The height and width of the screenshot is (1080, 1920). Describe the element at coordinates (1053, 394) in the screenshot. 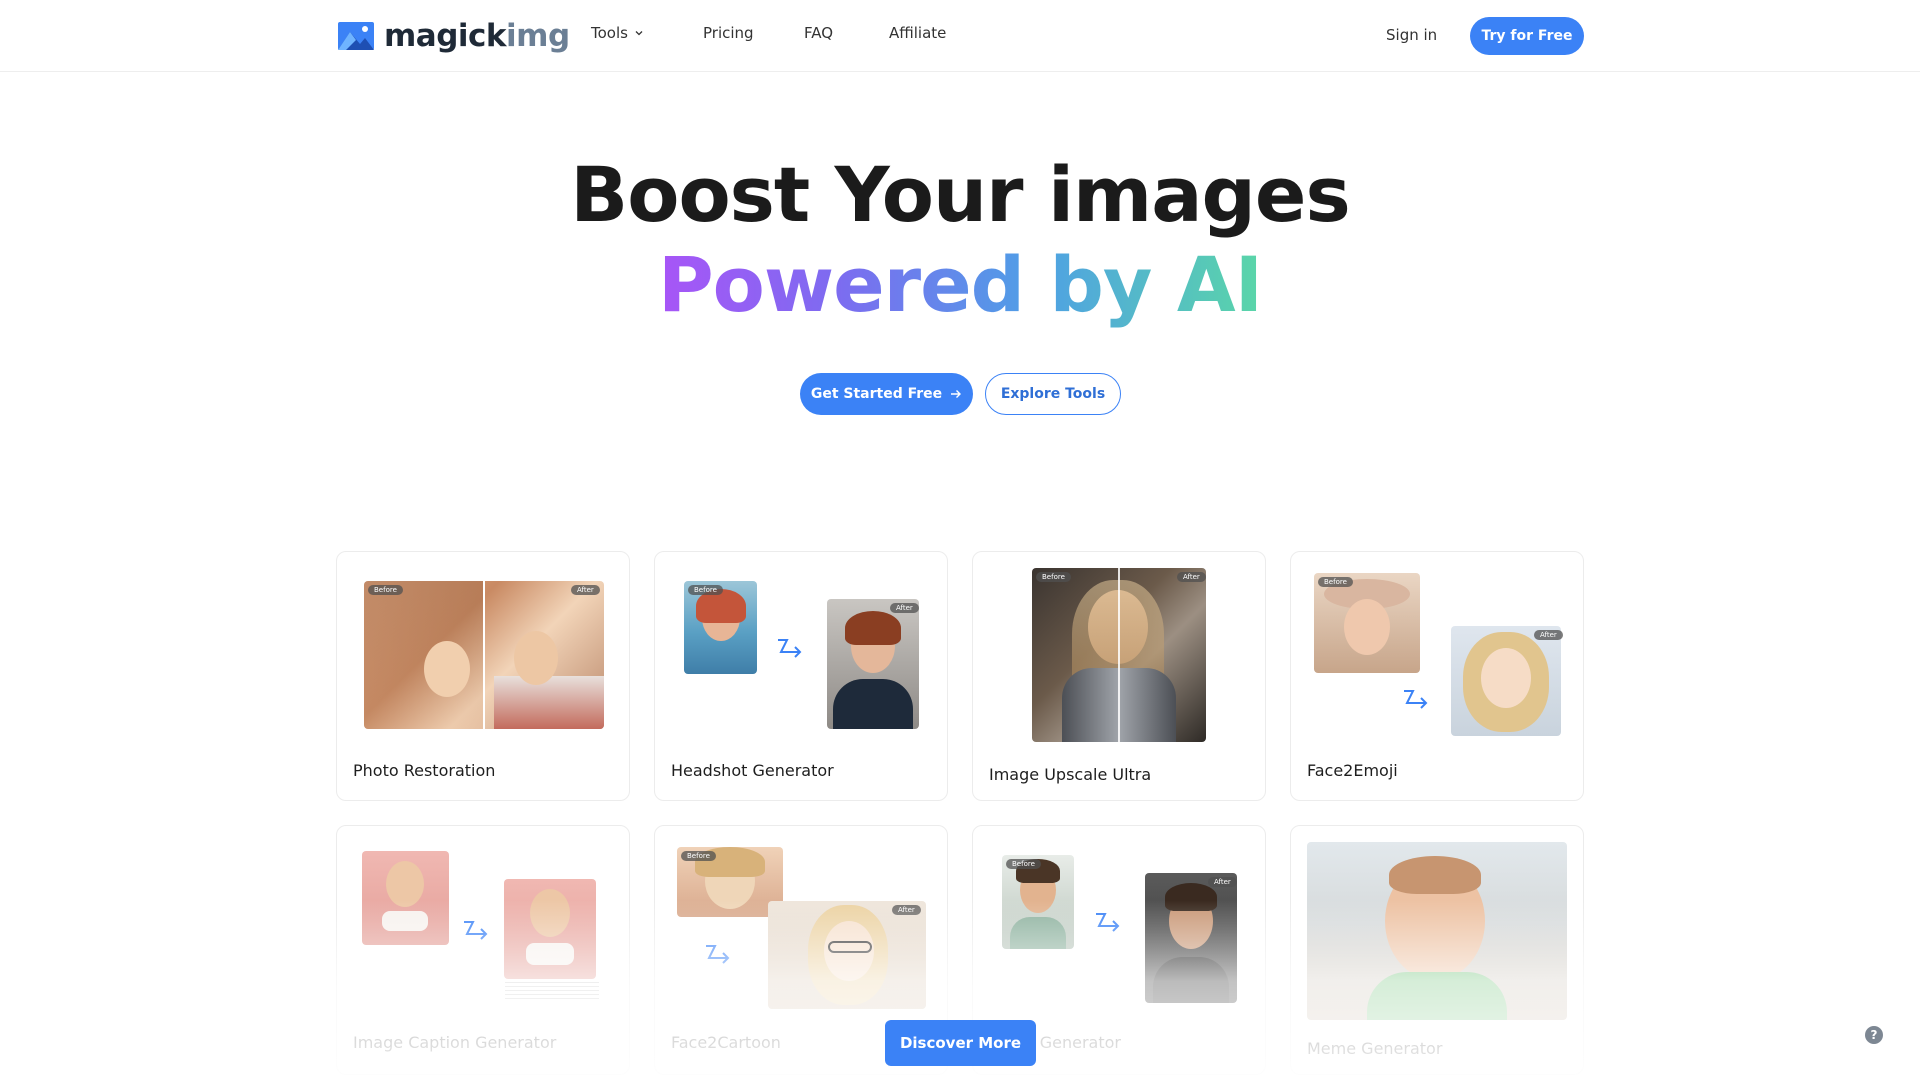

I see `explore-tools-button: Explore Tools` at that location.